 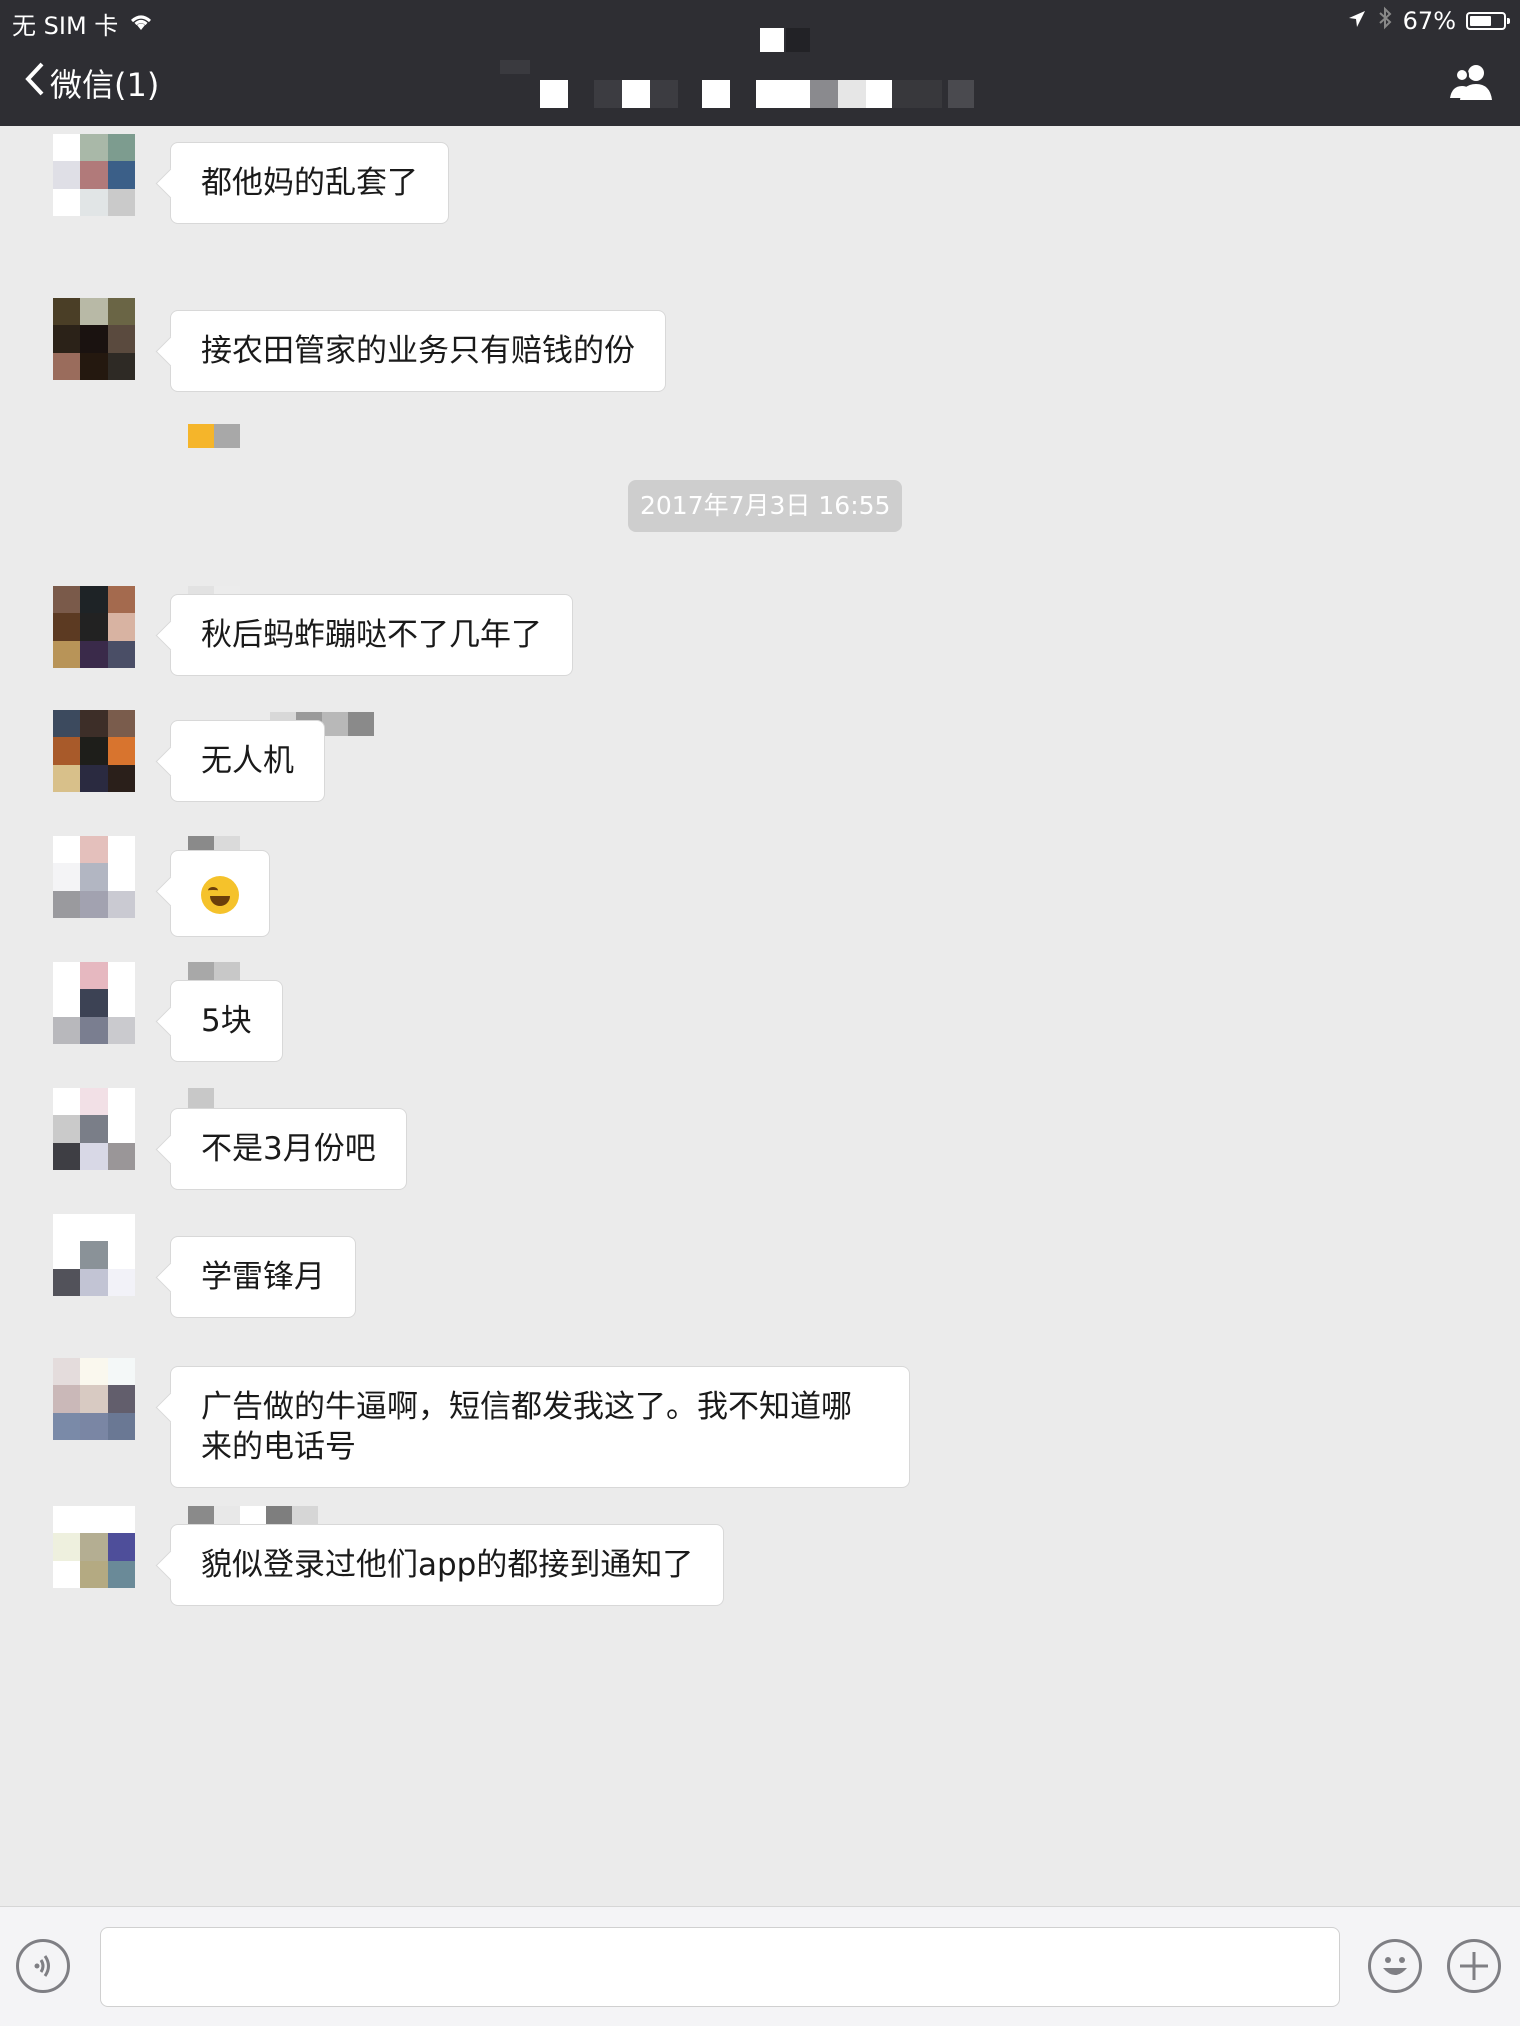 I want to click on message-text: 接农田管家的业务只有赔钱的份, so click(x=418, y=351).